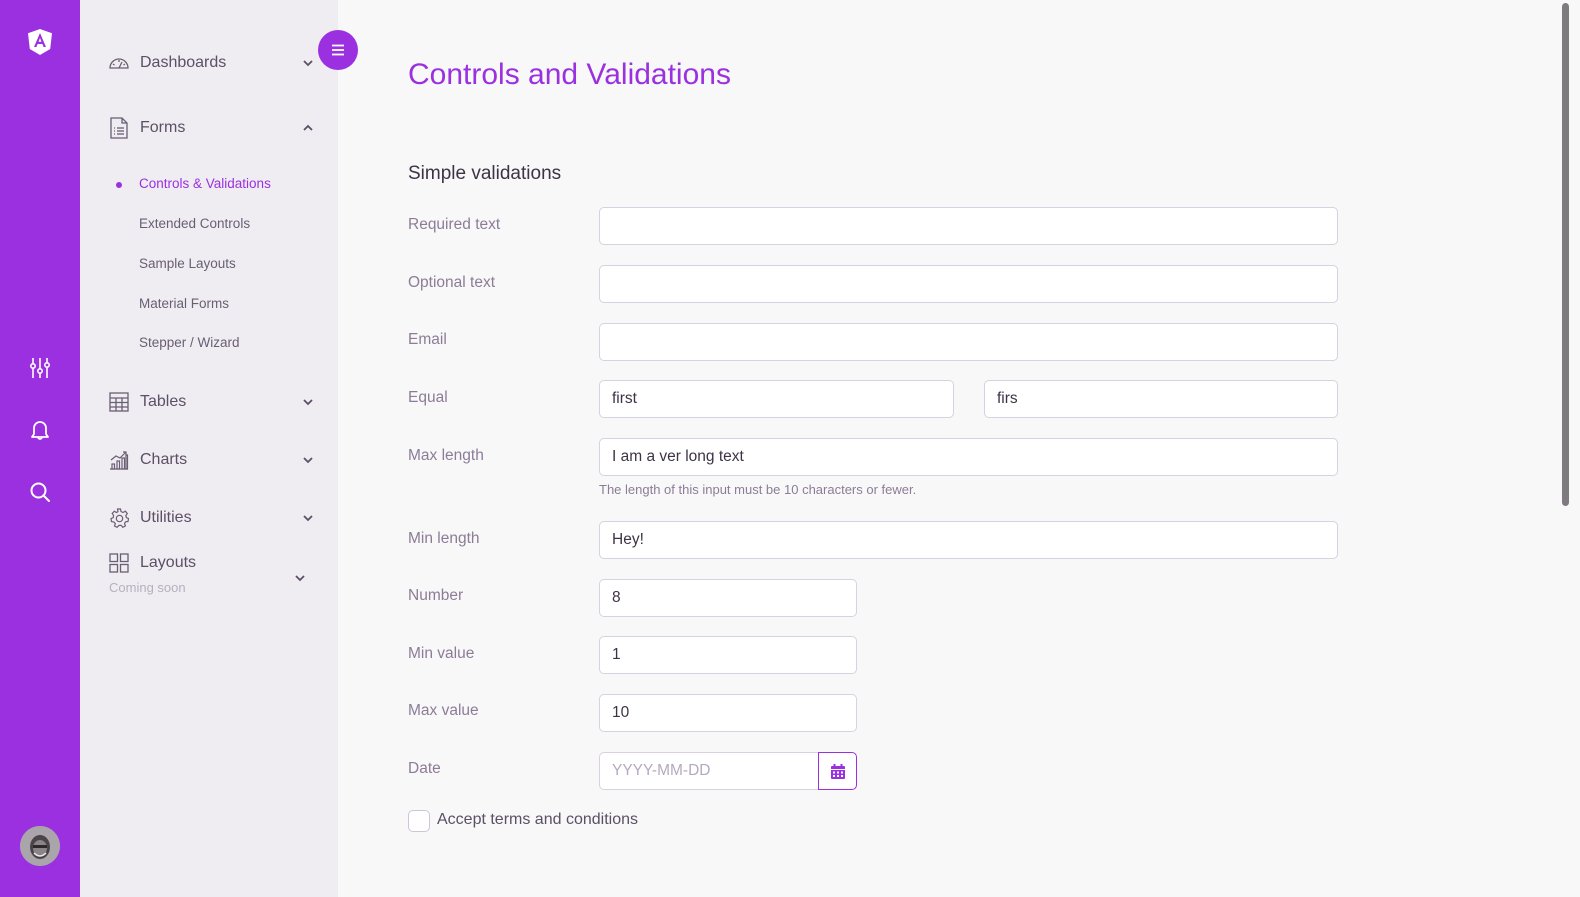 The image size is (1580, 897). Describe the element at coordinates (189, 342) in the screenshot. I see `sidebar-subitem-stepper-wizard: Stepper / Wizard` at that location.